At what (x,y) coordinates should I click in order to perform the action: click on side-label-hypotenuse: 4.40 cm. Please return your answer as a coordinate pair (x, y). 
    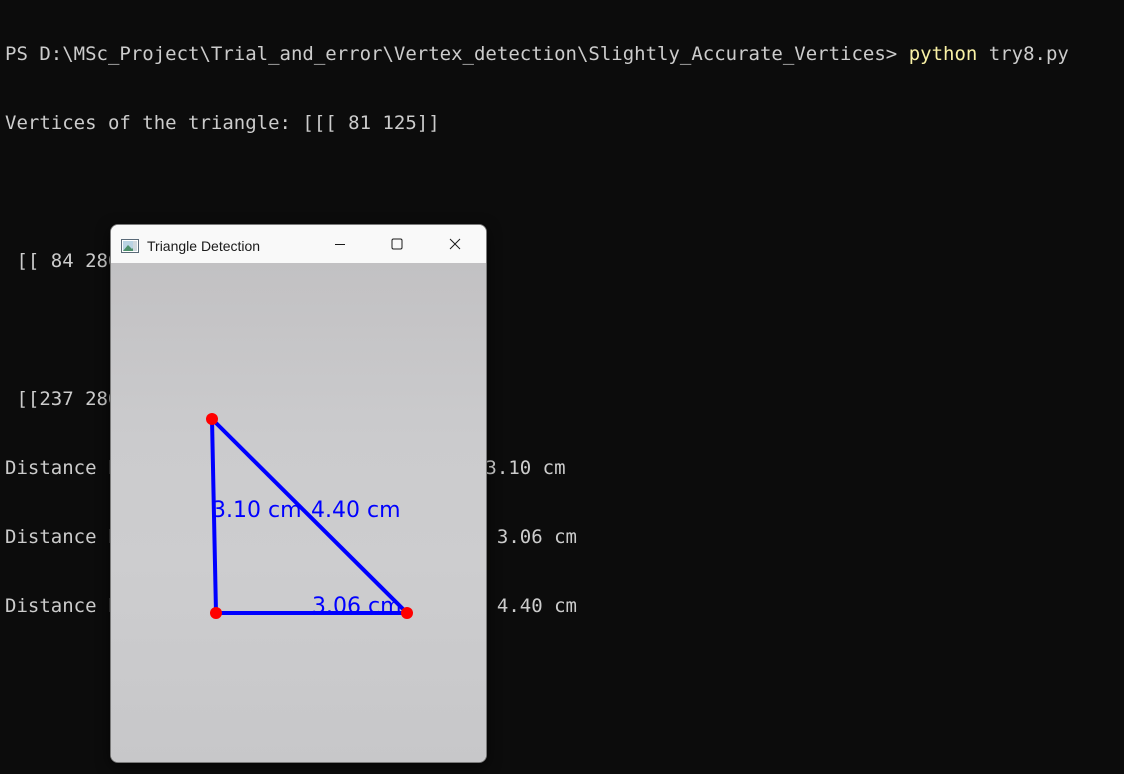
    Looking at the image, I should click on (356, 510).